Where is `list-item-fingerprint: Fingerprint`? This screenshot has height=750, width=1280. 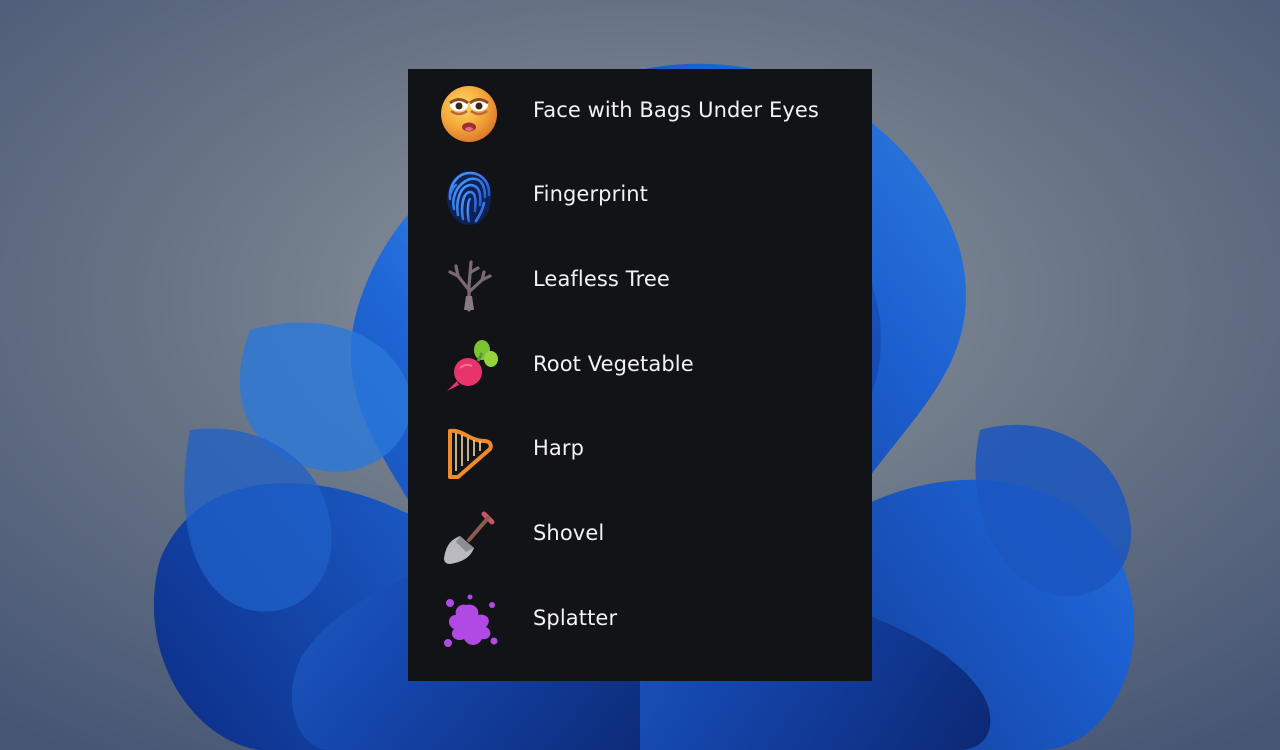 list-item-fingerprint: Fingerprint is located at coordinates (640, 195).